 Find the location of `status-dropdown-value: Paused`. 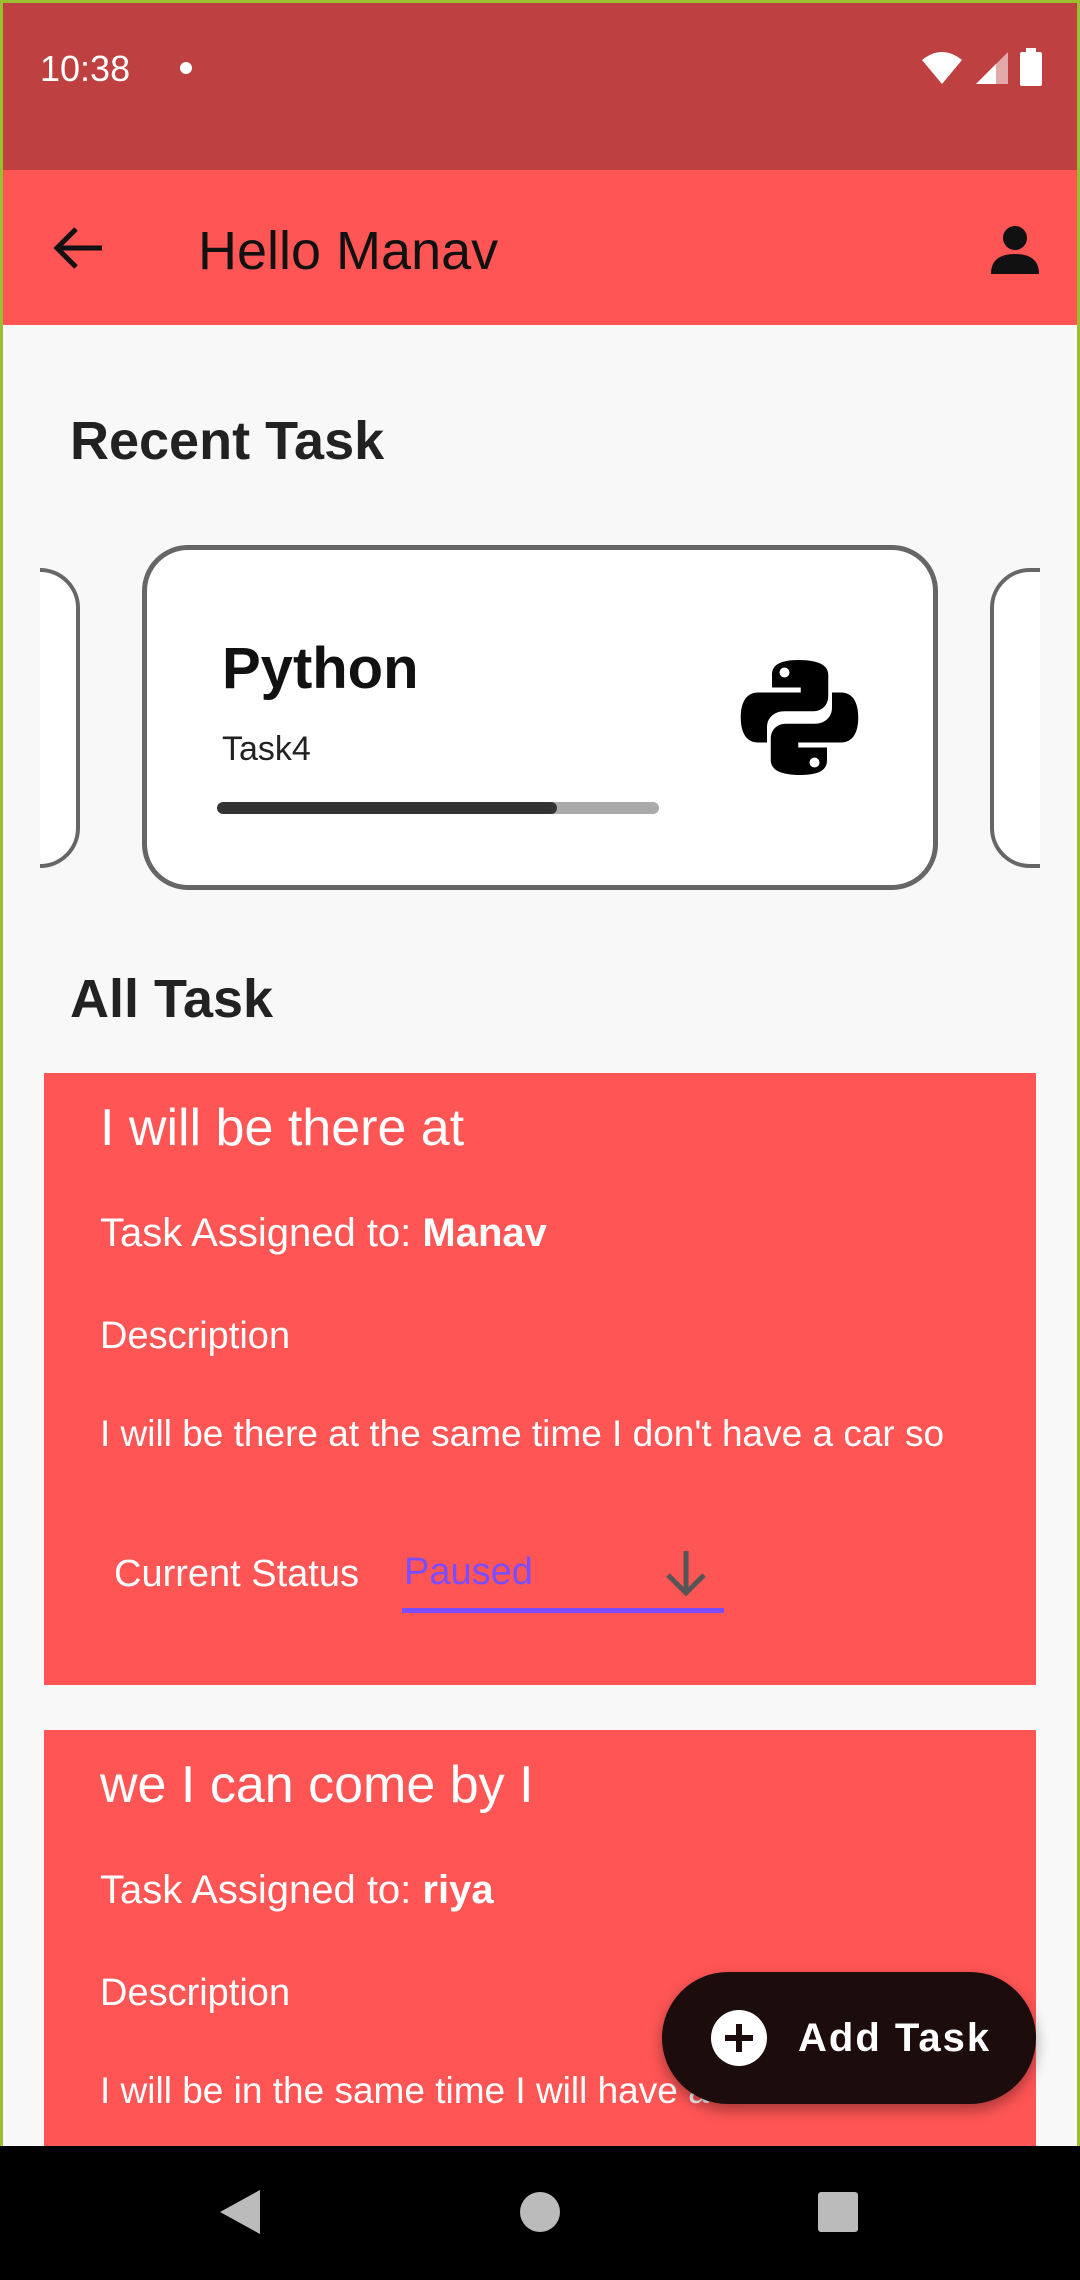

status-dropdown-value: Paused is located at coordinates (468, 1572).